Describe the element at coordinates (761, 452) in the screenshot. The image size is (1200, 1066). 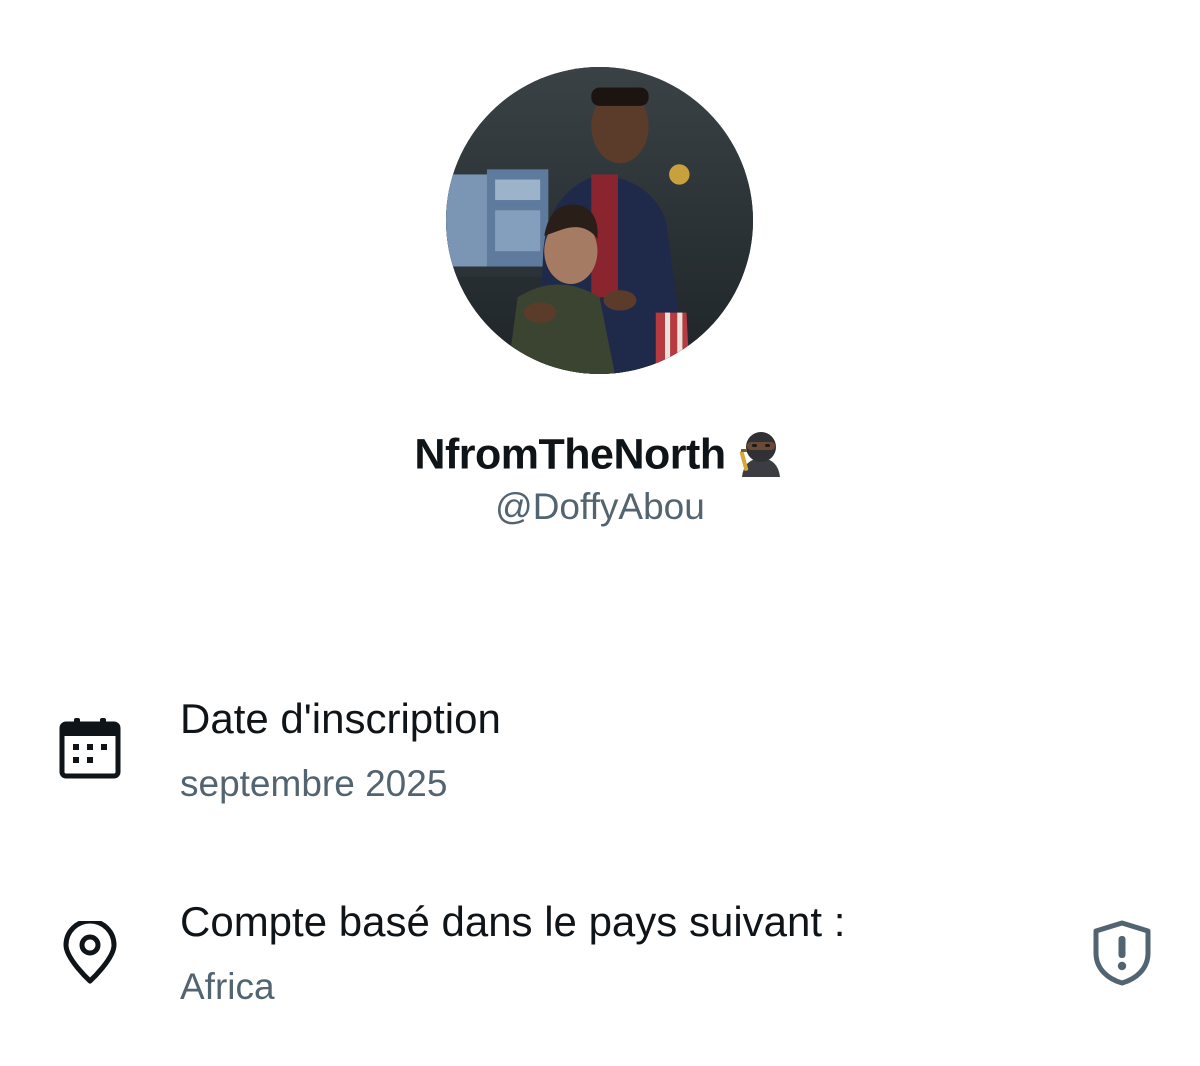
I see `ninja-emoji` at that location.